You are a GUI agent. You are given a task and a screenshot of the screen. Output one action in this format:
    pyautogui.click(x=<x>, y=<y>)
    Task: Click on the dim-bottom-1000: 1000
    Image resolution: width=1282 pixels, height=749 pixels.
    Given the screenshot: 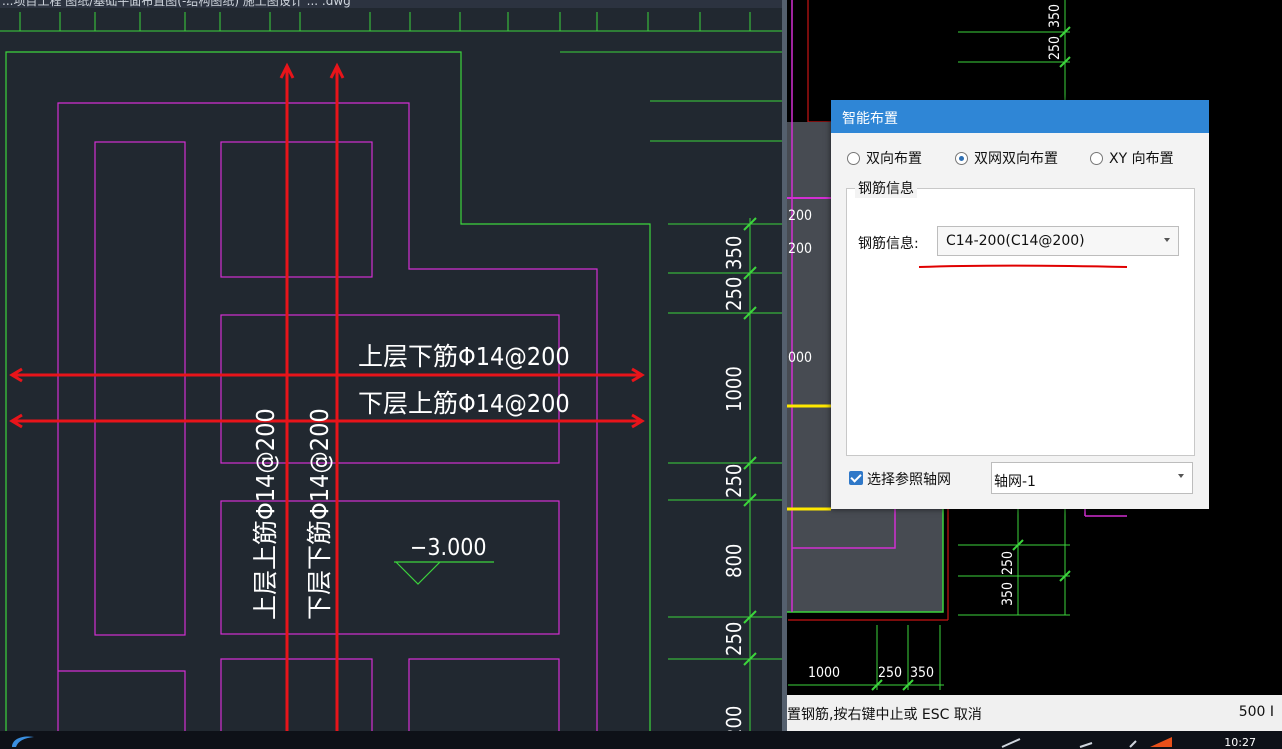 What is the action you would take?
    pyautogui.click(x=824, y=673)
    